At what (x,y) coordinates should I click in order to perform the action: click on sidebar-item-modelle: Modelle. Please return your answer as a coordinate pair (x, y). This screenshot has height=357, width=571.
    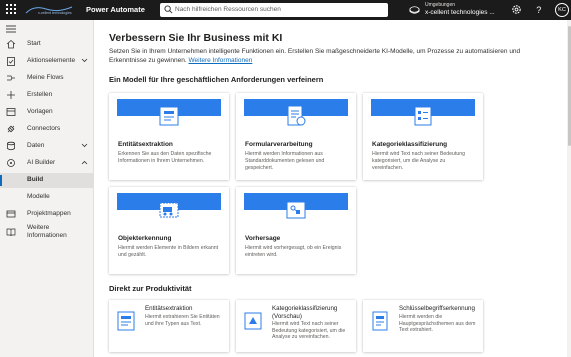
    Looking at the image, I should click on (47, 197).